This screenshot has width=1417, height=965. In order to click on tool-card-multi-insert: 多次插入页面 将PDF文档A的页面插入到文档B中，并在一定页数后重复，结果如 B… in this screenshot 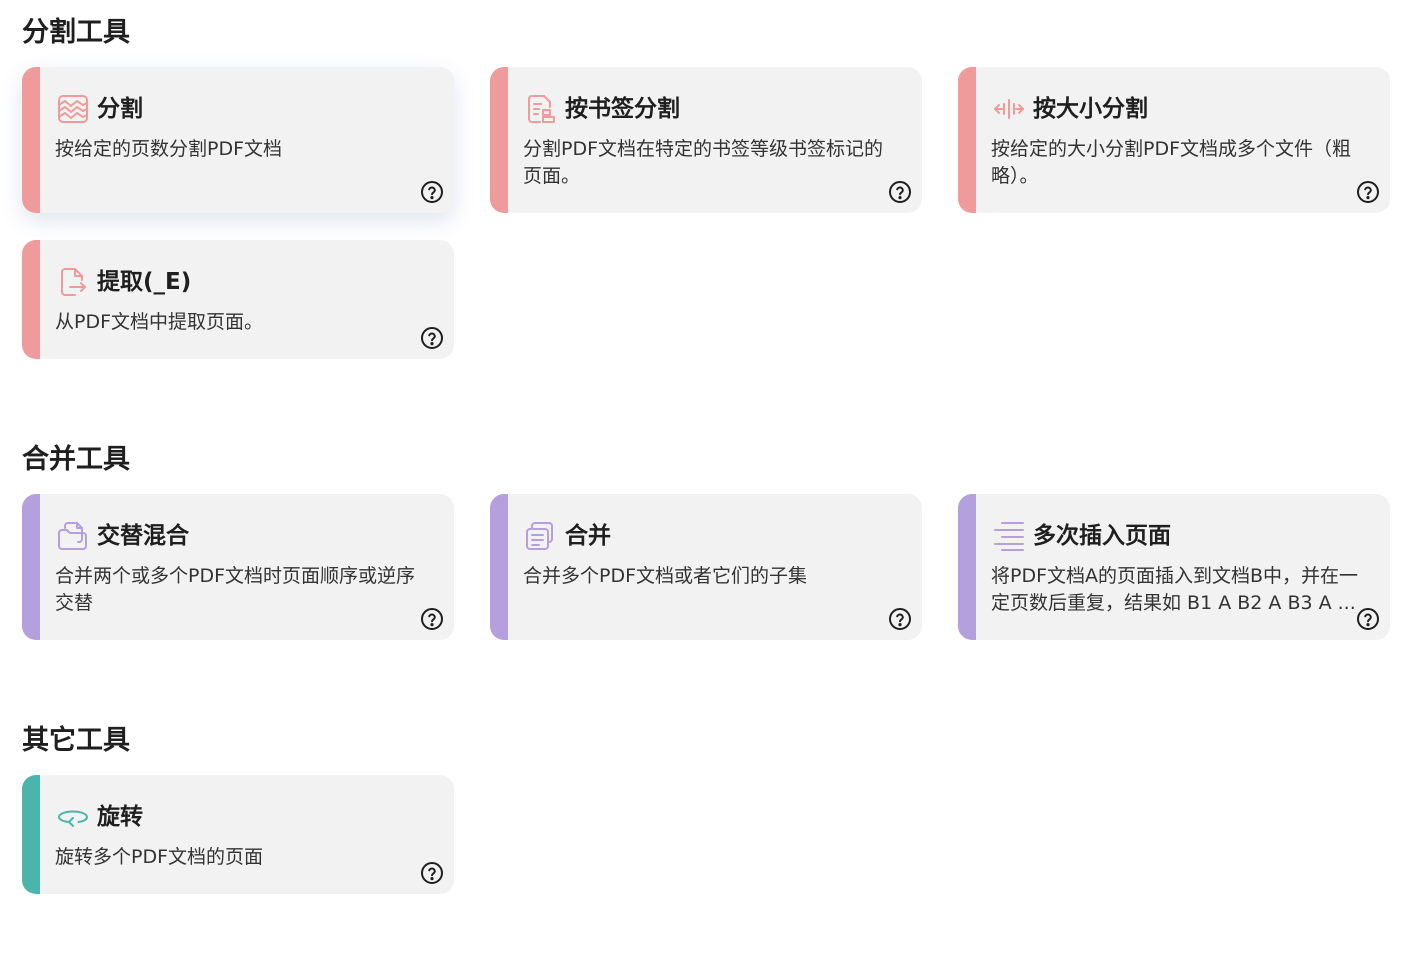, I will do `click(1174, 567)`.